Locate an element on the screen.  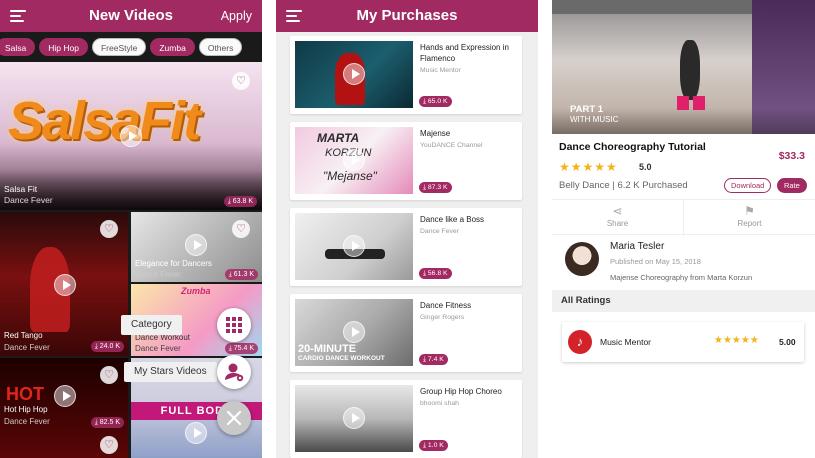
item-channel: Ginger Rogers is located at coordinates (442, 317).